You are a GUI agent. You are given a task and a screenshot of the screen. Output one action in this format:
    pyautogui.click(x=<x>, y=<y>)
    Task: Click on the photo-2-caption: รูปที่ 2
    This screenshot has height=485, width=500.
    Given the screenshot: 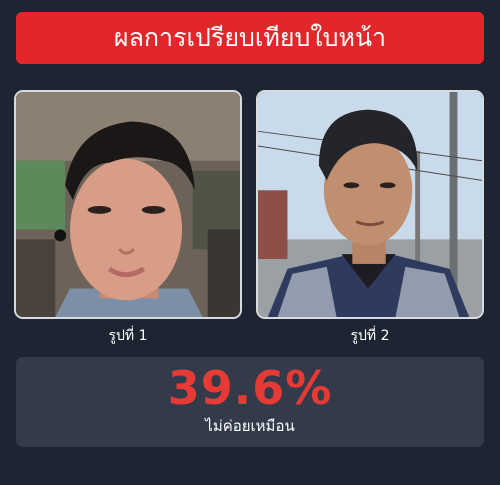 What is the action you would take?
    pyautogui.click(x=370, y=336)
    